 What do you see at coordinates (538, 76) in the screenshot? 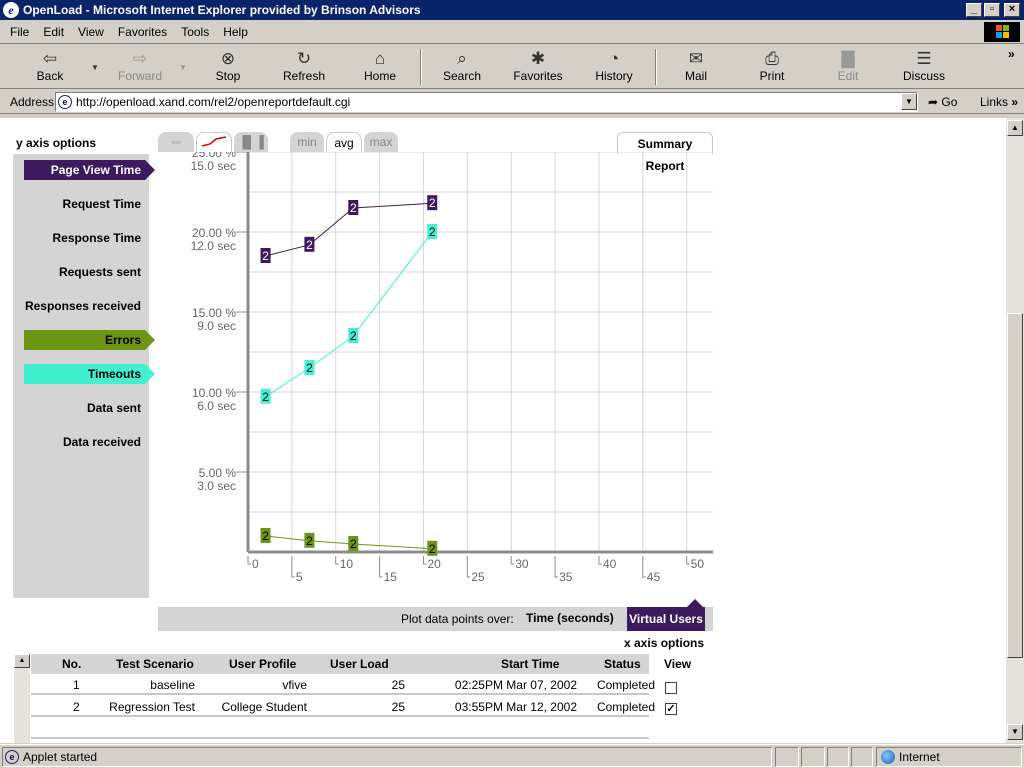
I see `favorites-label: Favorites` at bounding box center [538, 76].